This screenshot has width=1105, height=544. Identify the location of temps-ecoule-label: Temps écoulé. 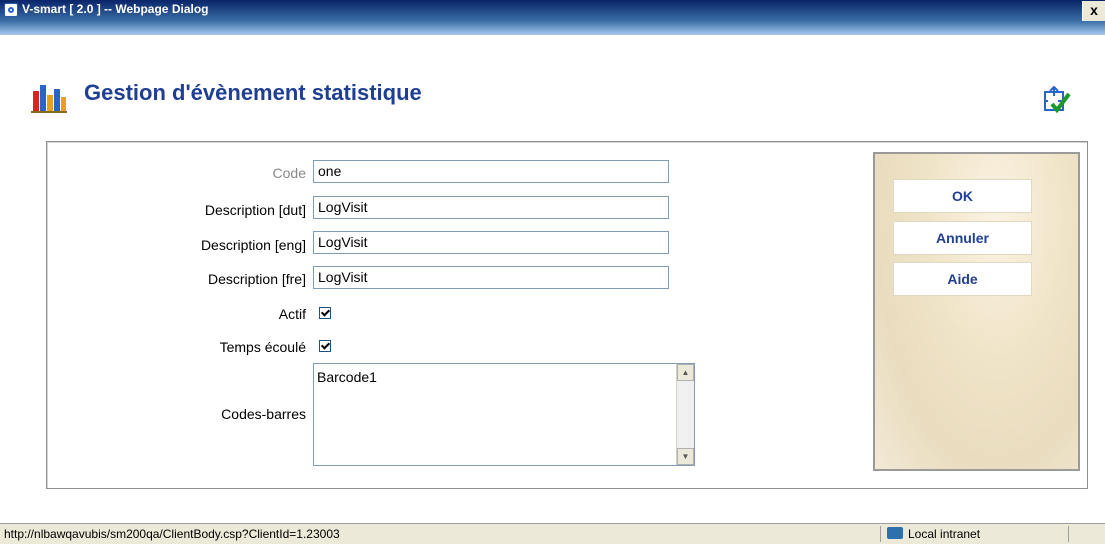
(262, 347).